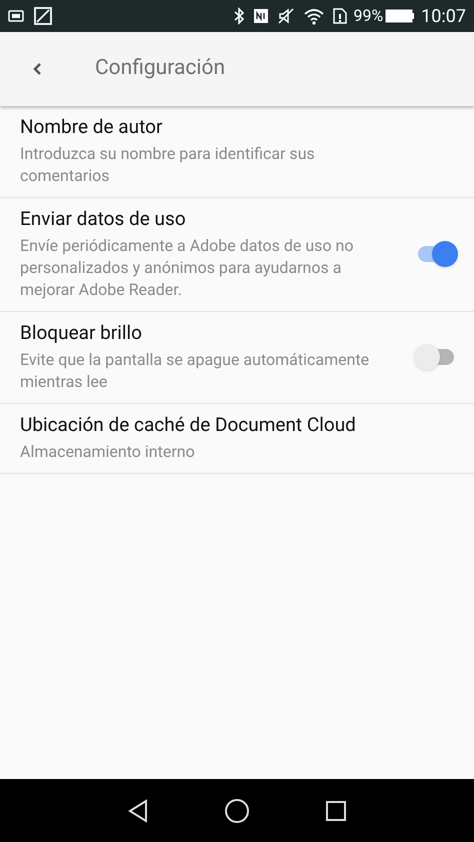 This screenshot has height=842, width=474. Describe the element at coordinates (314, 16) in the screenshot. I see `wifi-icon` at that location.